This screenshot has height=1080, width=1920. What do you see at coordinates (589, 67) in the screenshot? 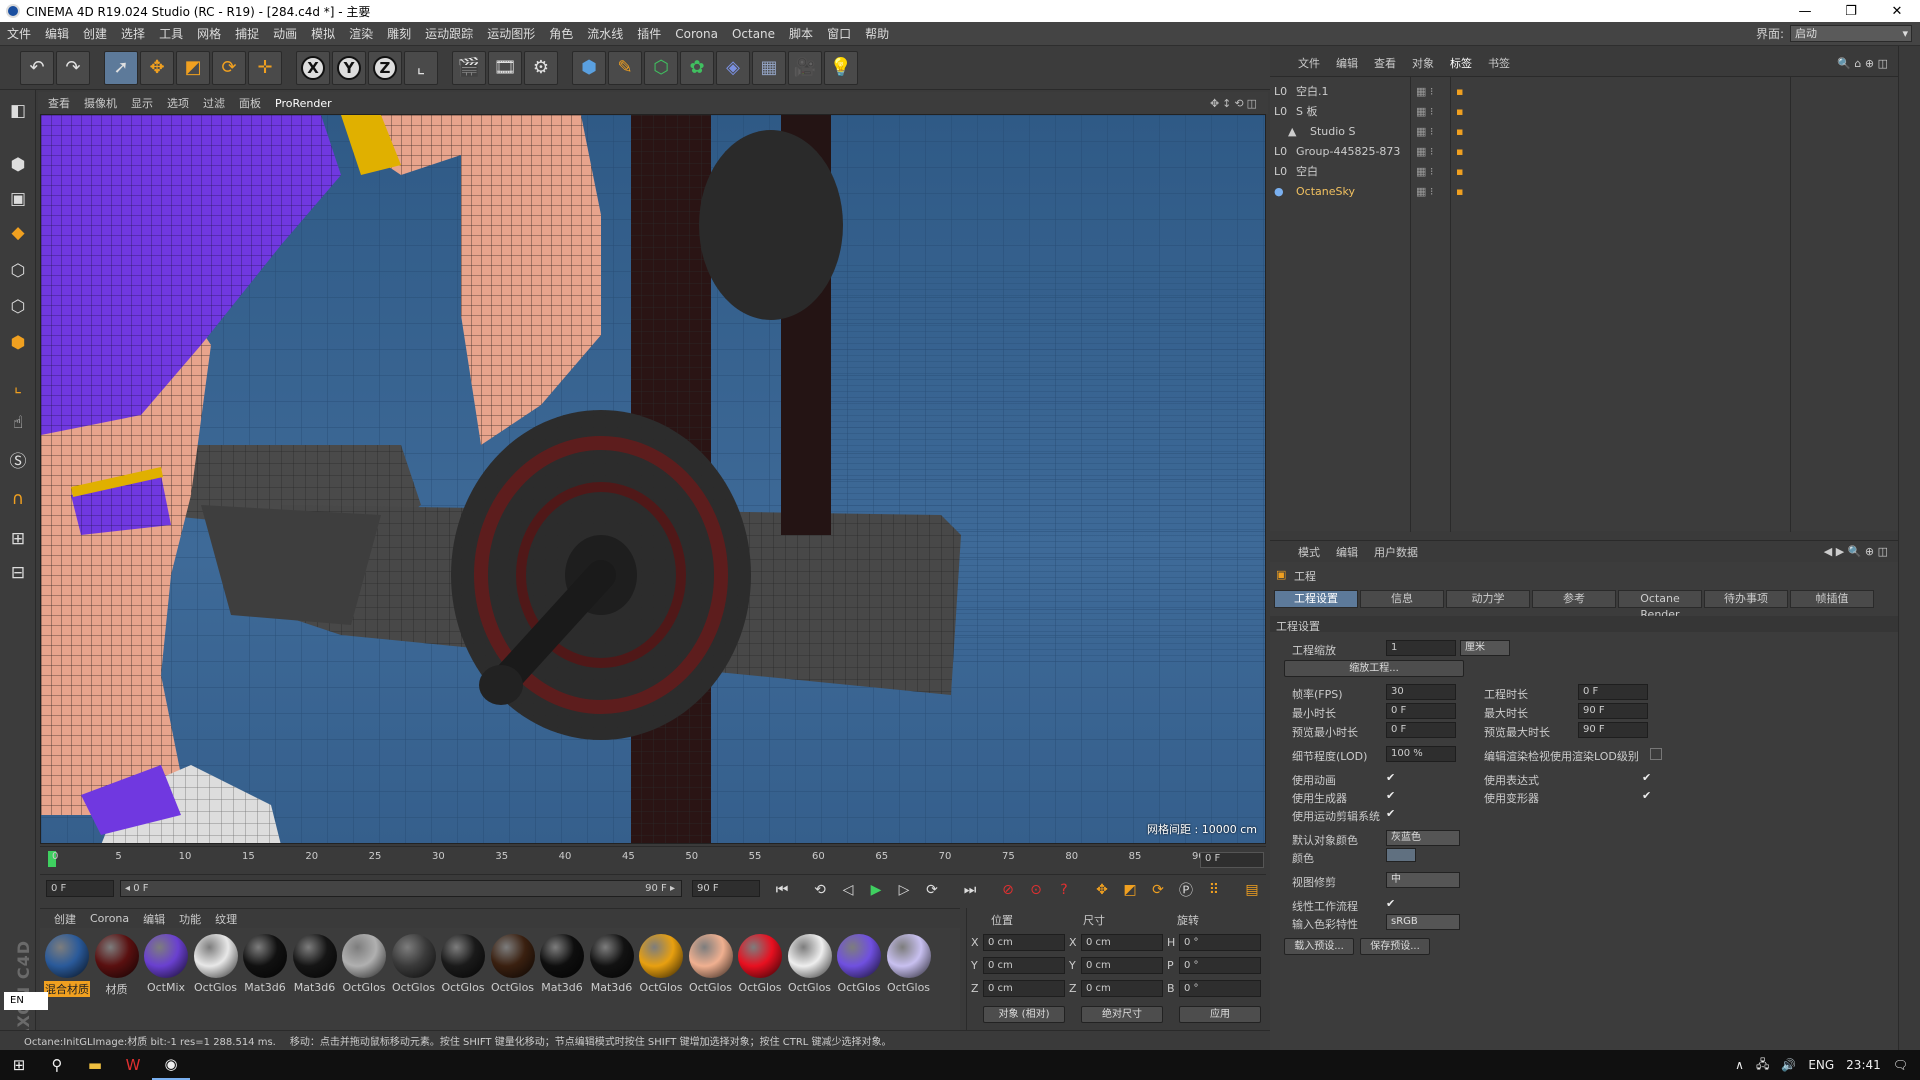
I see `cube-icon: ⬢` at bounding box center [589, 67].